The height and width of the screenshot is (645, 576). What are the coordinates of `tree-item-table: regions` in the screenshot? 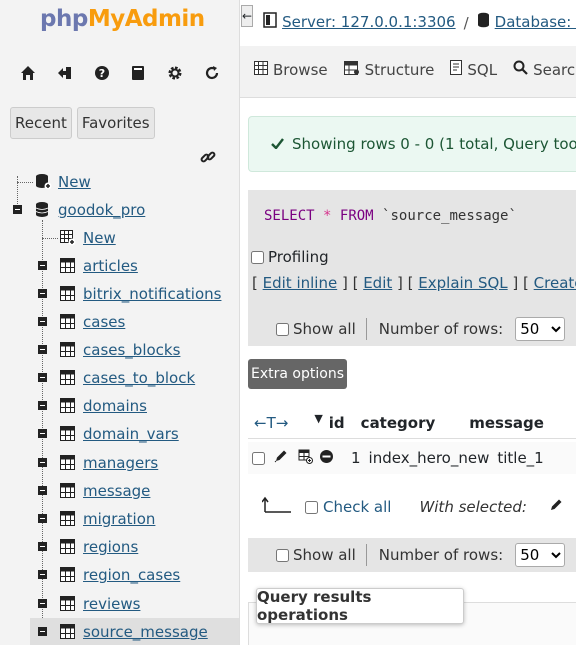 It's located at (119, 547).